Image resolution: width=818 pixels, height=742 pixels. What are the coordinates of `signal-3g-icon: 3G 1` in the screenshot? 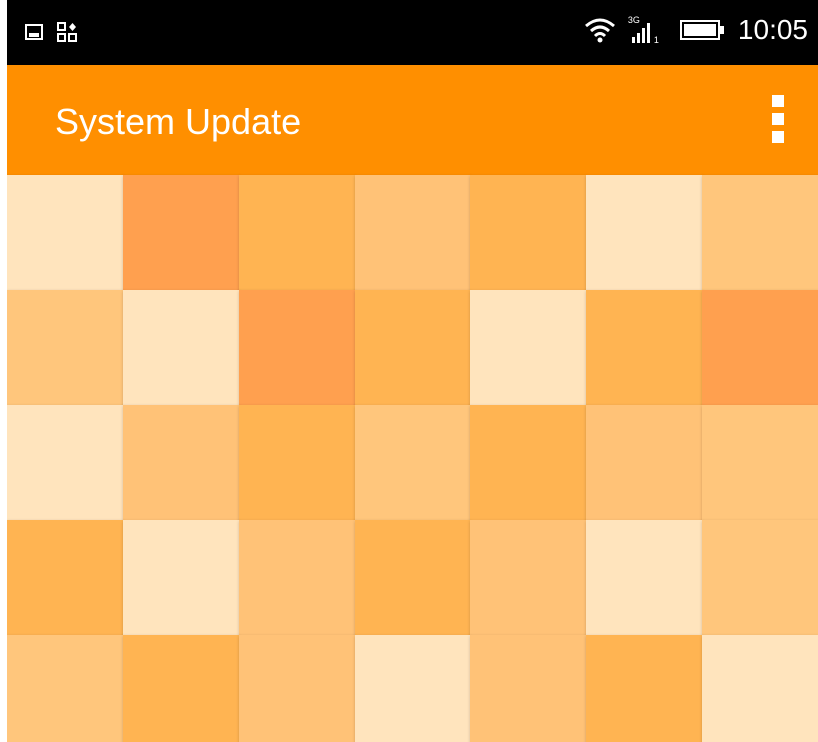 It's located at (645, 30).